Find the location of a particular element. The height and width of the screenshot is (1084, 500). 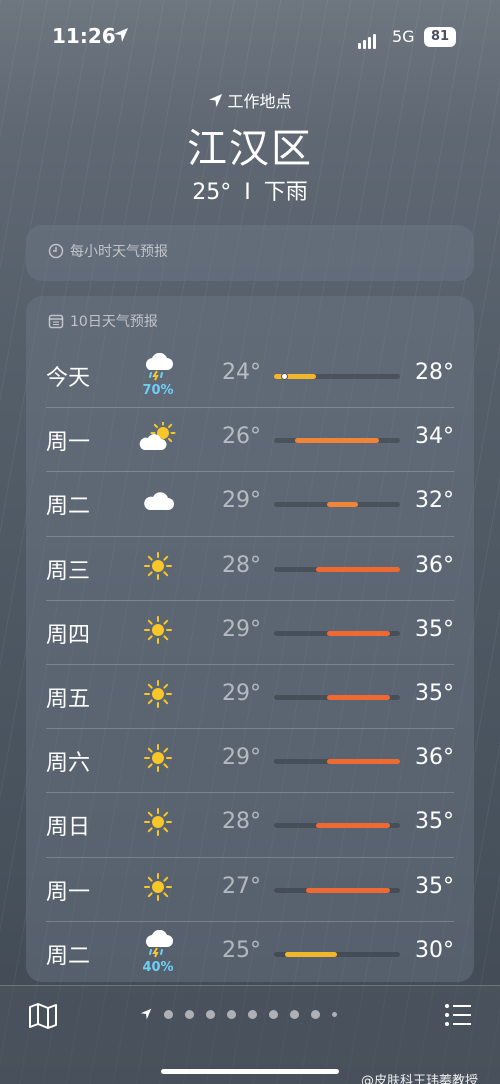

precip-chance: 70% is located at coordinates (158, 390).